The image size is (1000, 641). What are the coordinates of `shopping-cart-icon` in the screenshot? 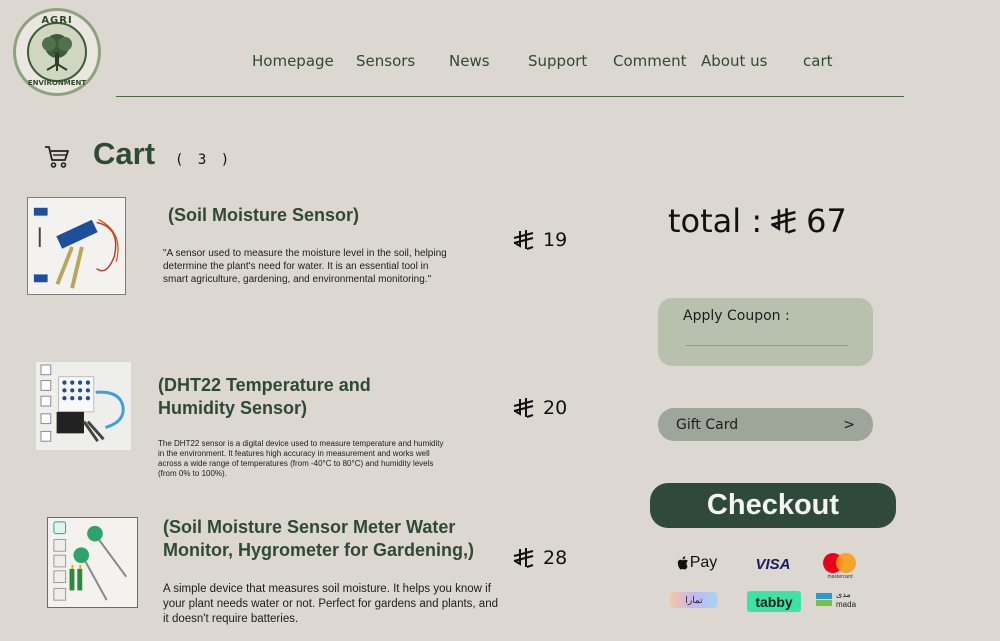 It's located at (57, 157).